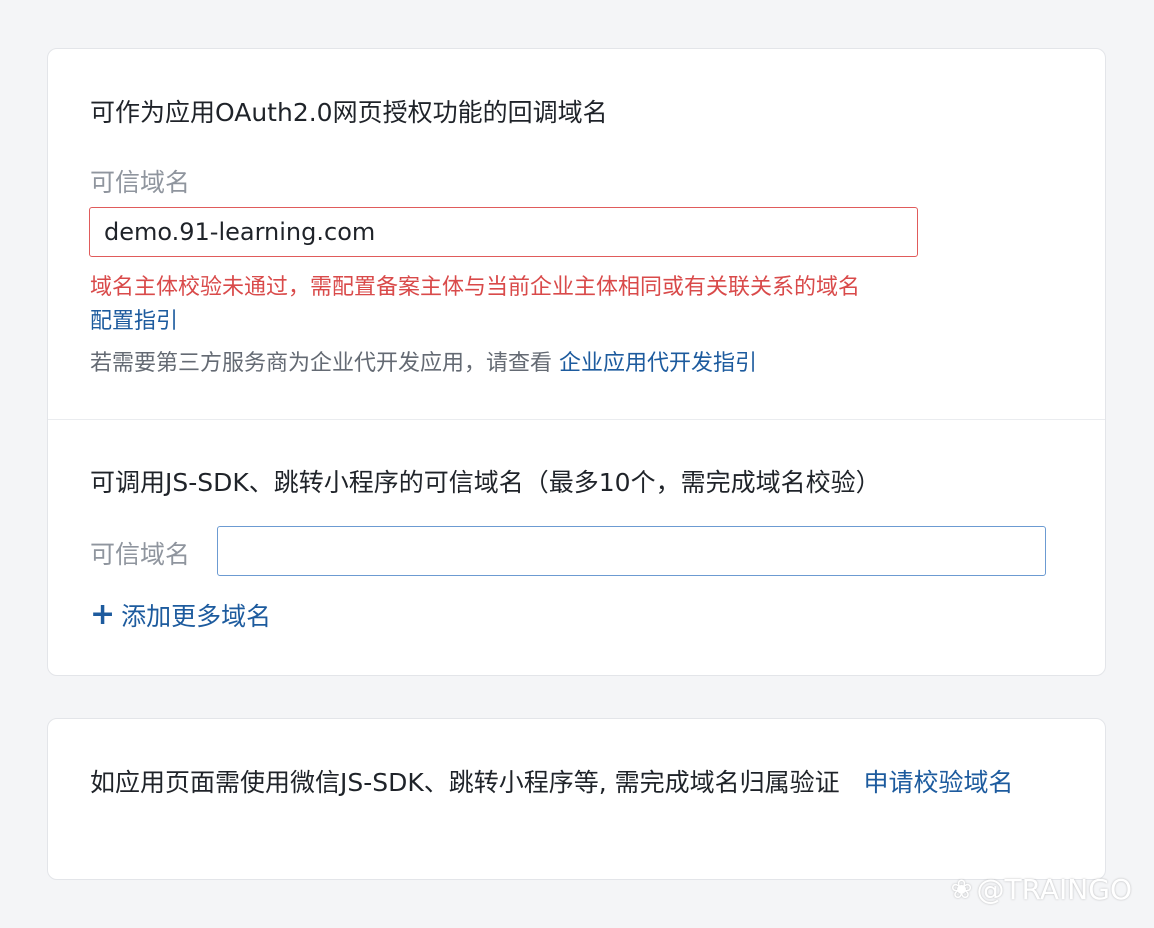  Describe the element at coordinates (503, 232) in the screenshot. I see `oauth-domain-input` at that location.